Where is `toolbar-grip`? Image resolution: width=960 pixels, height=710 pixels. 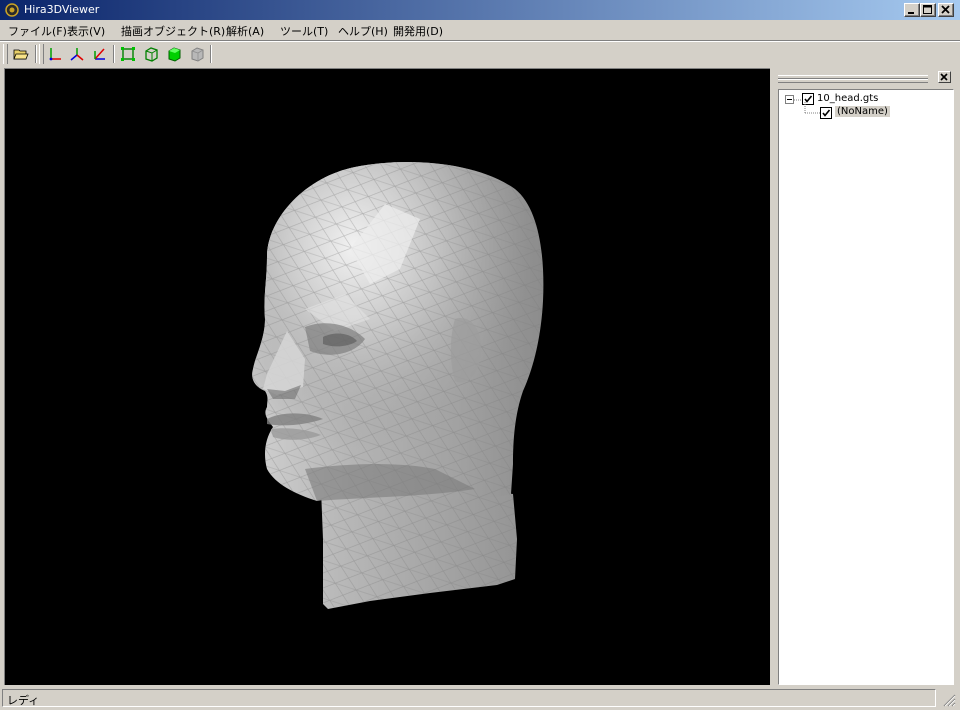 toolbar-grip is located at coordinates (5, 54).